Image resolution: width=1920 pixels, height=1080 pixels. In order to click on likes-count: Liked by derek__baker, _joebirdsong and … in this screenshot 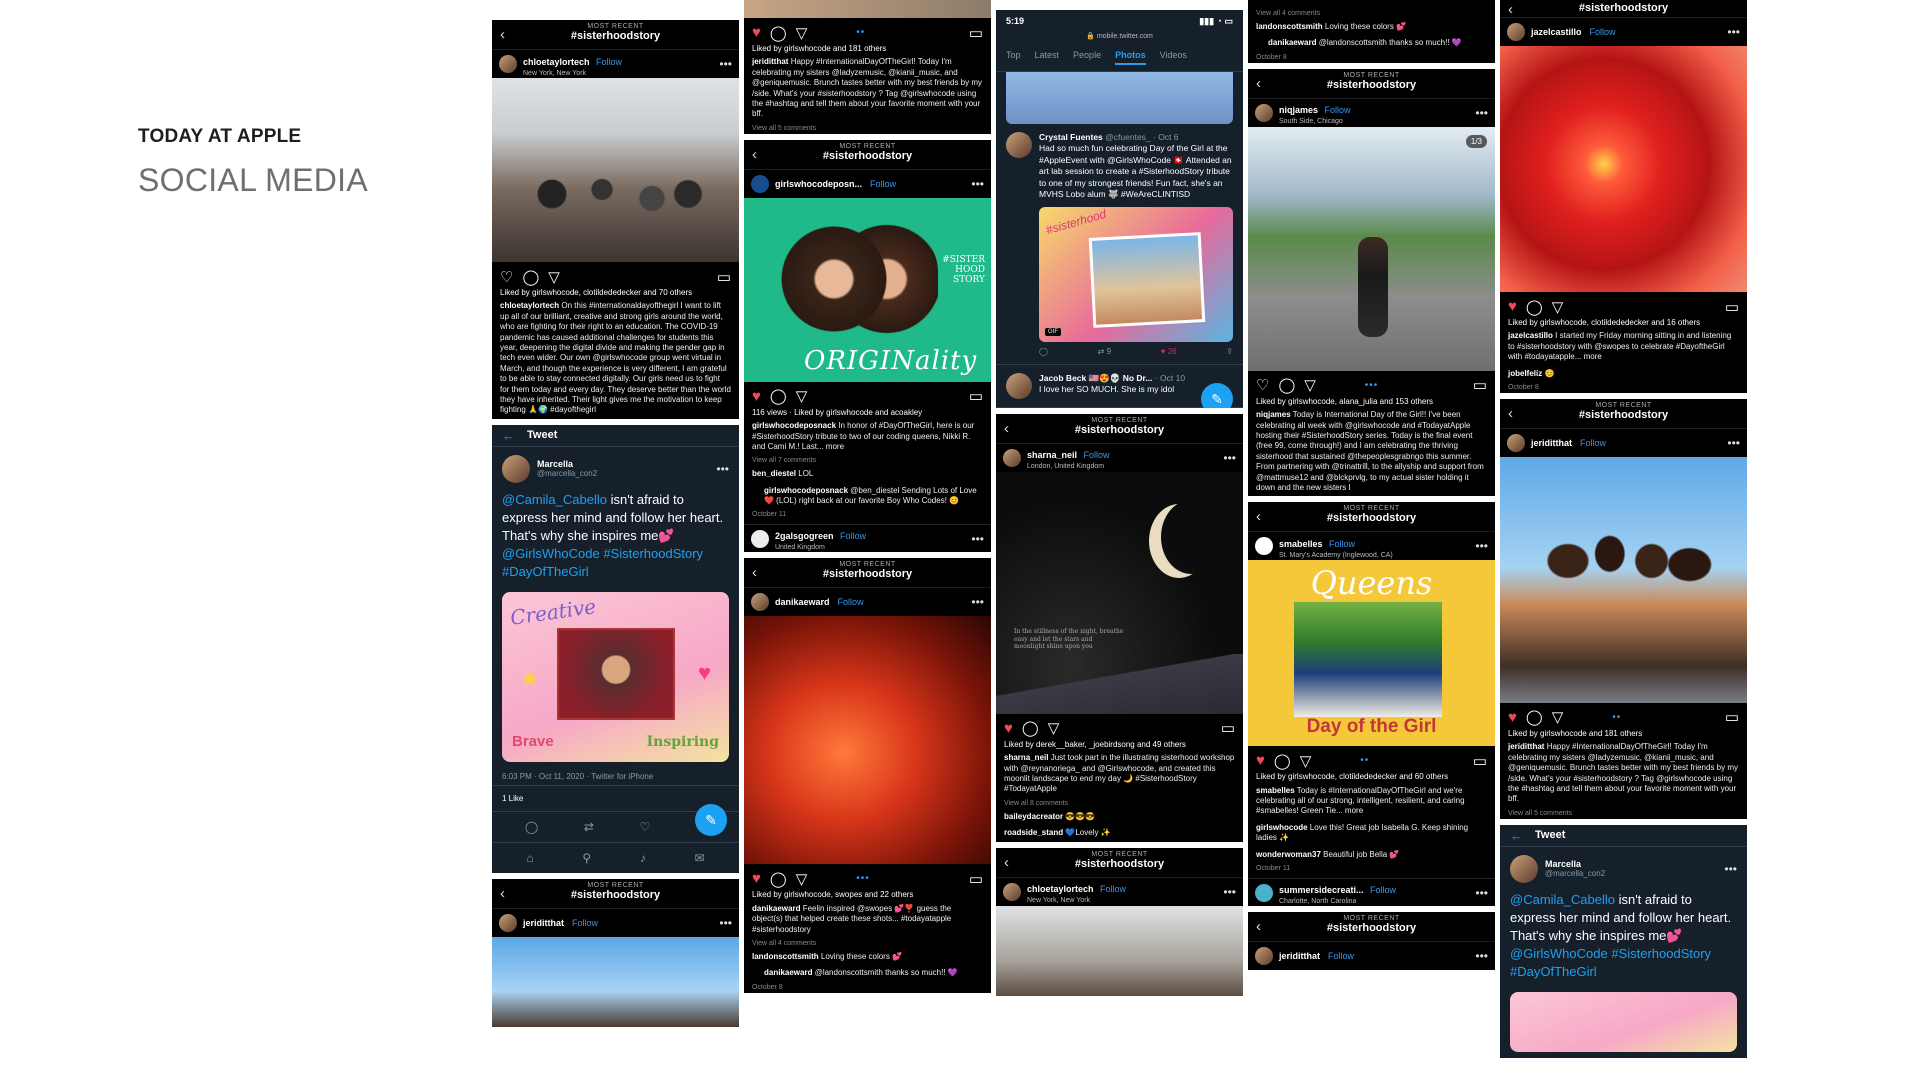, I will do `click(1119, 745)`.